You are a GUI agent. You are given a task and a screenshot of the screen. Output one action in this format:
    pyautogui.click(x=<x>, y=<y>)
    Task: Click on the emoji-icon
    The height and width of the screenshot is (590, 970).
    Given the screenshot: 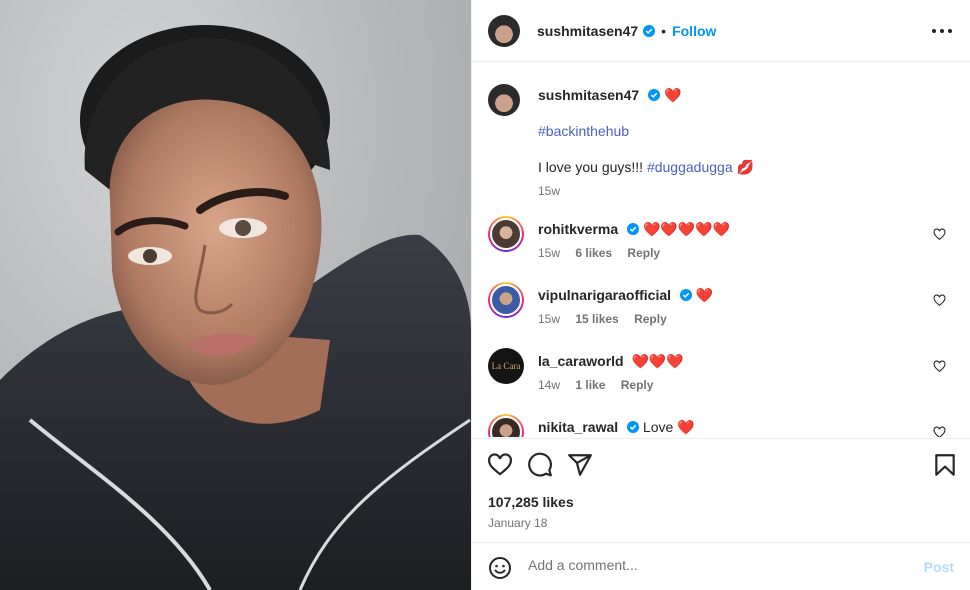 What is the action you would take?
    pyautogui.click(x=500, y=568)
    